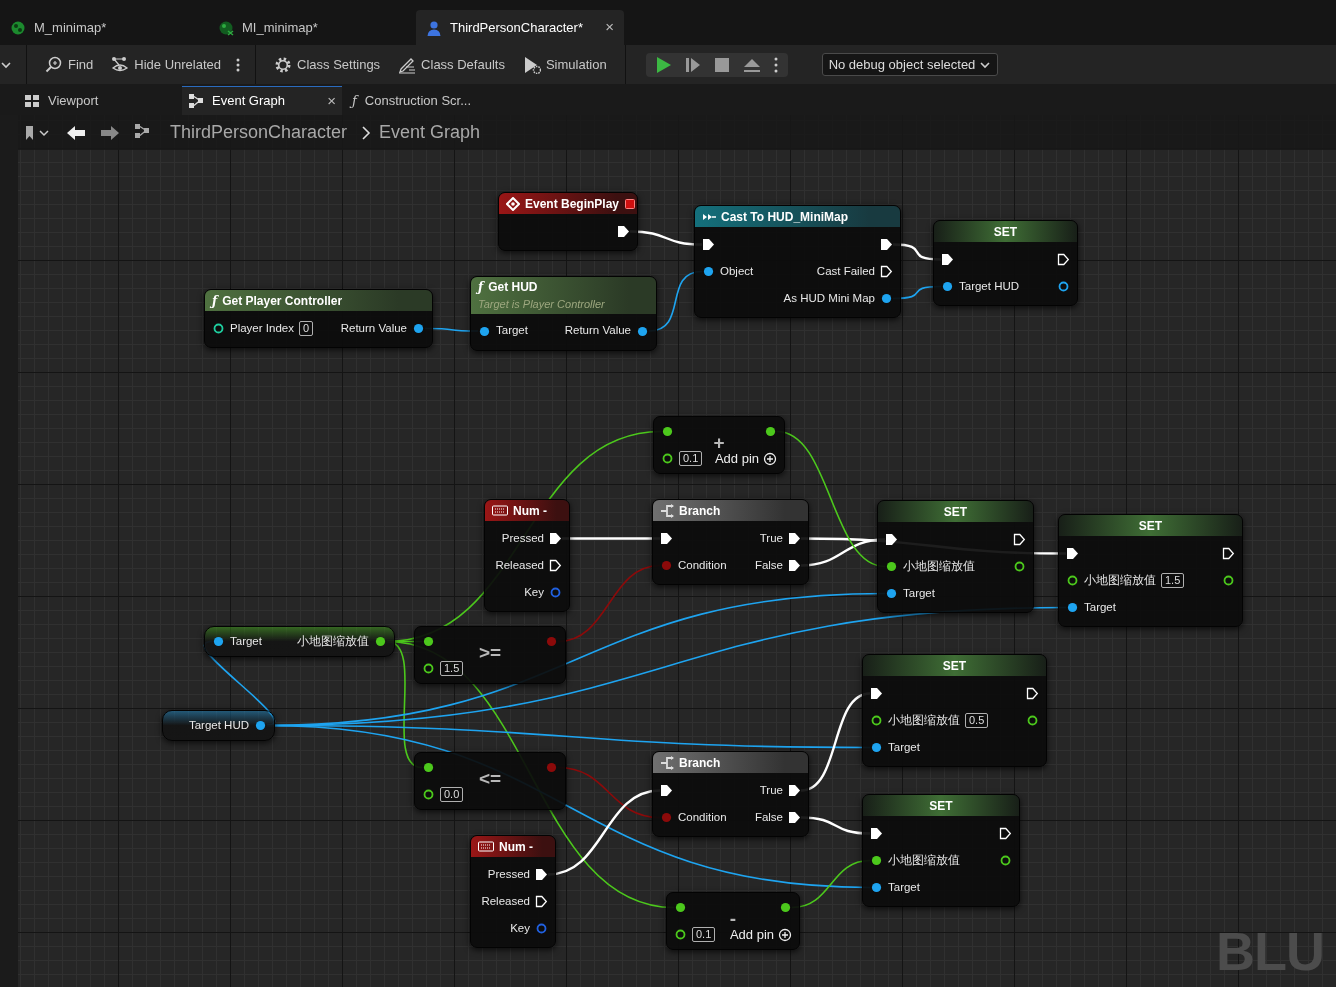  What do you see at coordinates (104, 27) in the screenshot?
I see `file-tab: M_minimap*` at bounding box center [104, 27].